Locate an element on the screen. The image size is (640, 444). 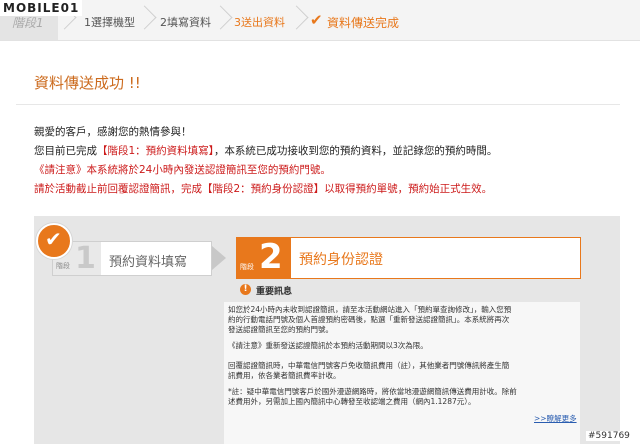
notice-p3-line1: *註：疑中華電信門號客戶於國外漫遊網路時，將依當地漫遊網簡訊傳送費用計收。除前 is located at coordinates (372, 391).